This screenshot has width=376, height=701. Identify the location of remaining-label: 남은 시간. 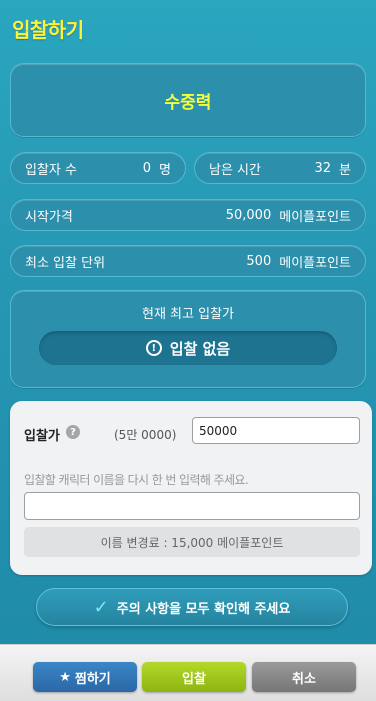
(235, 170).